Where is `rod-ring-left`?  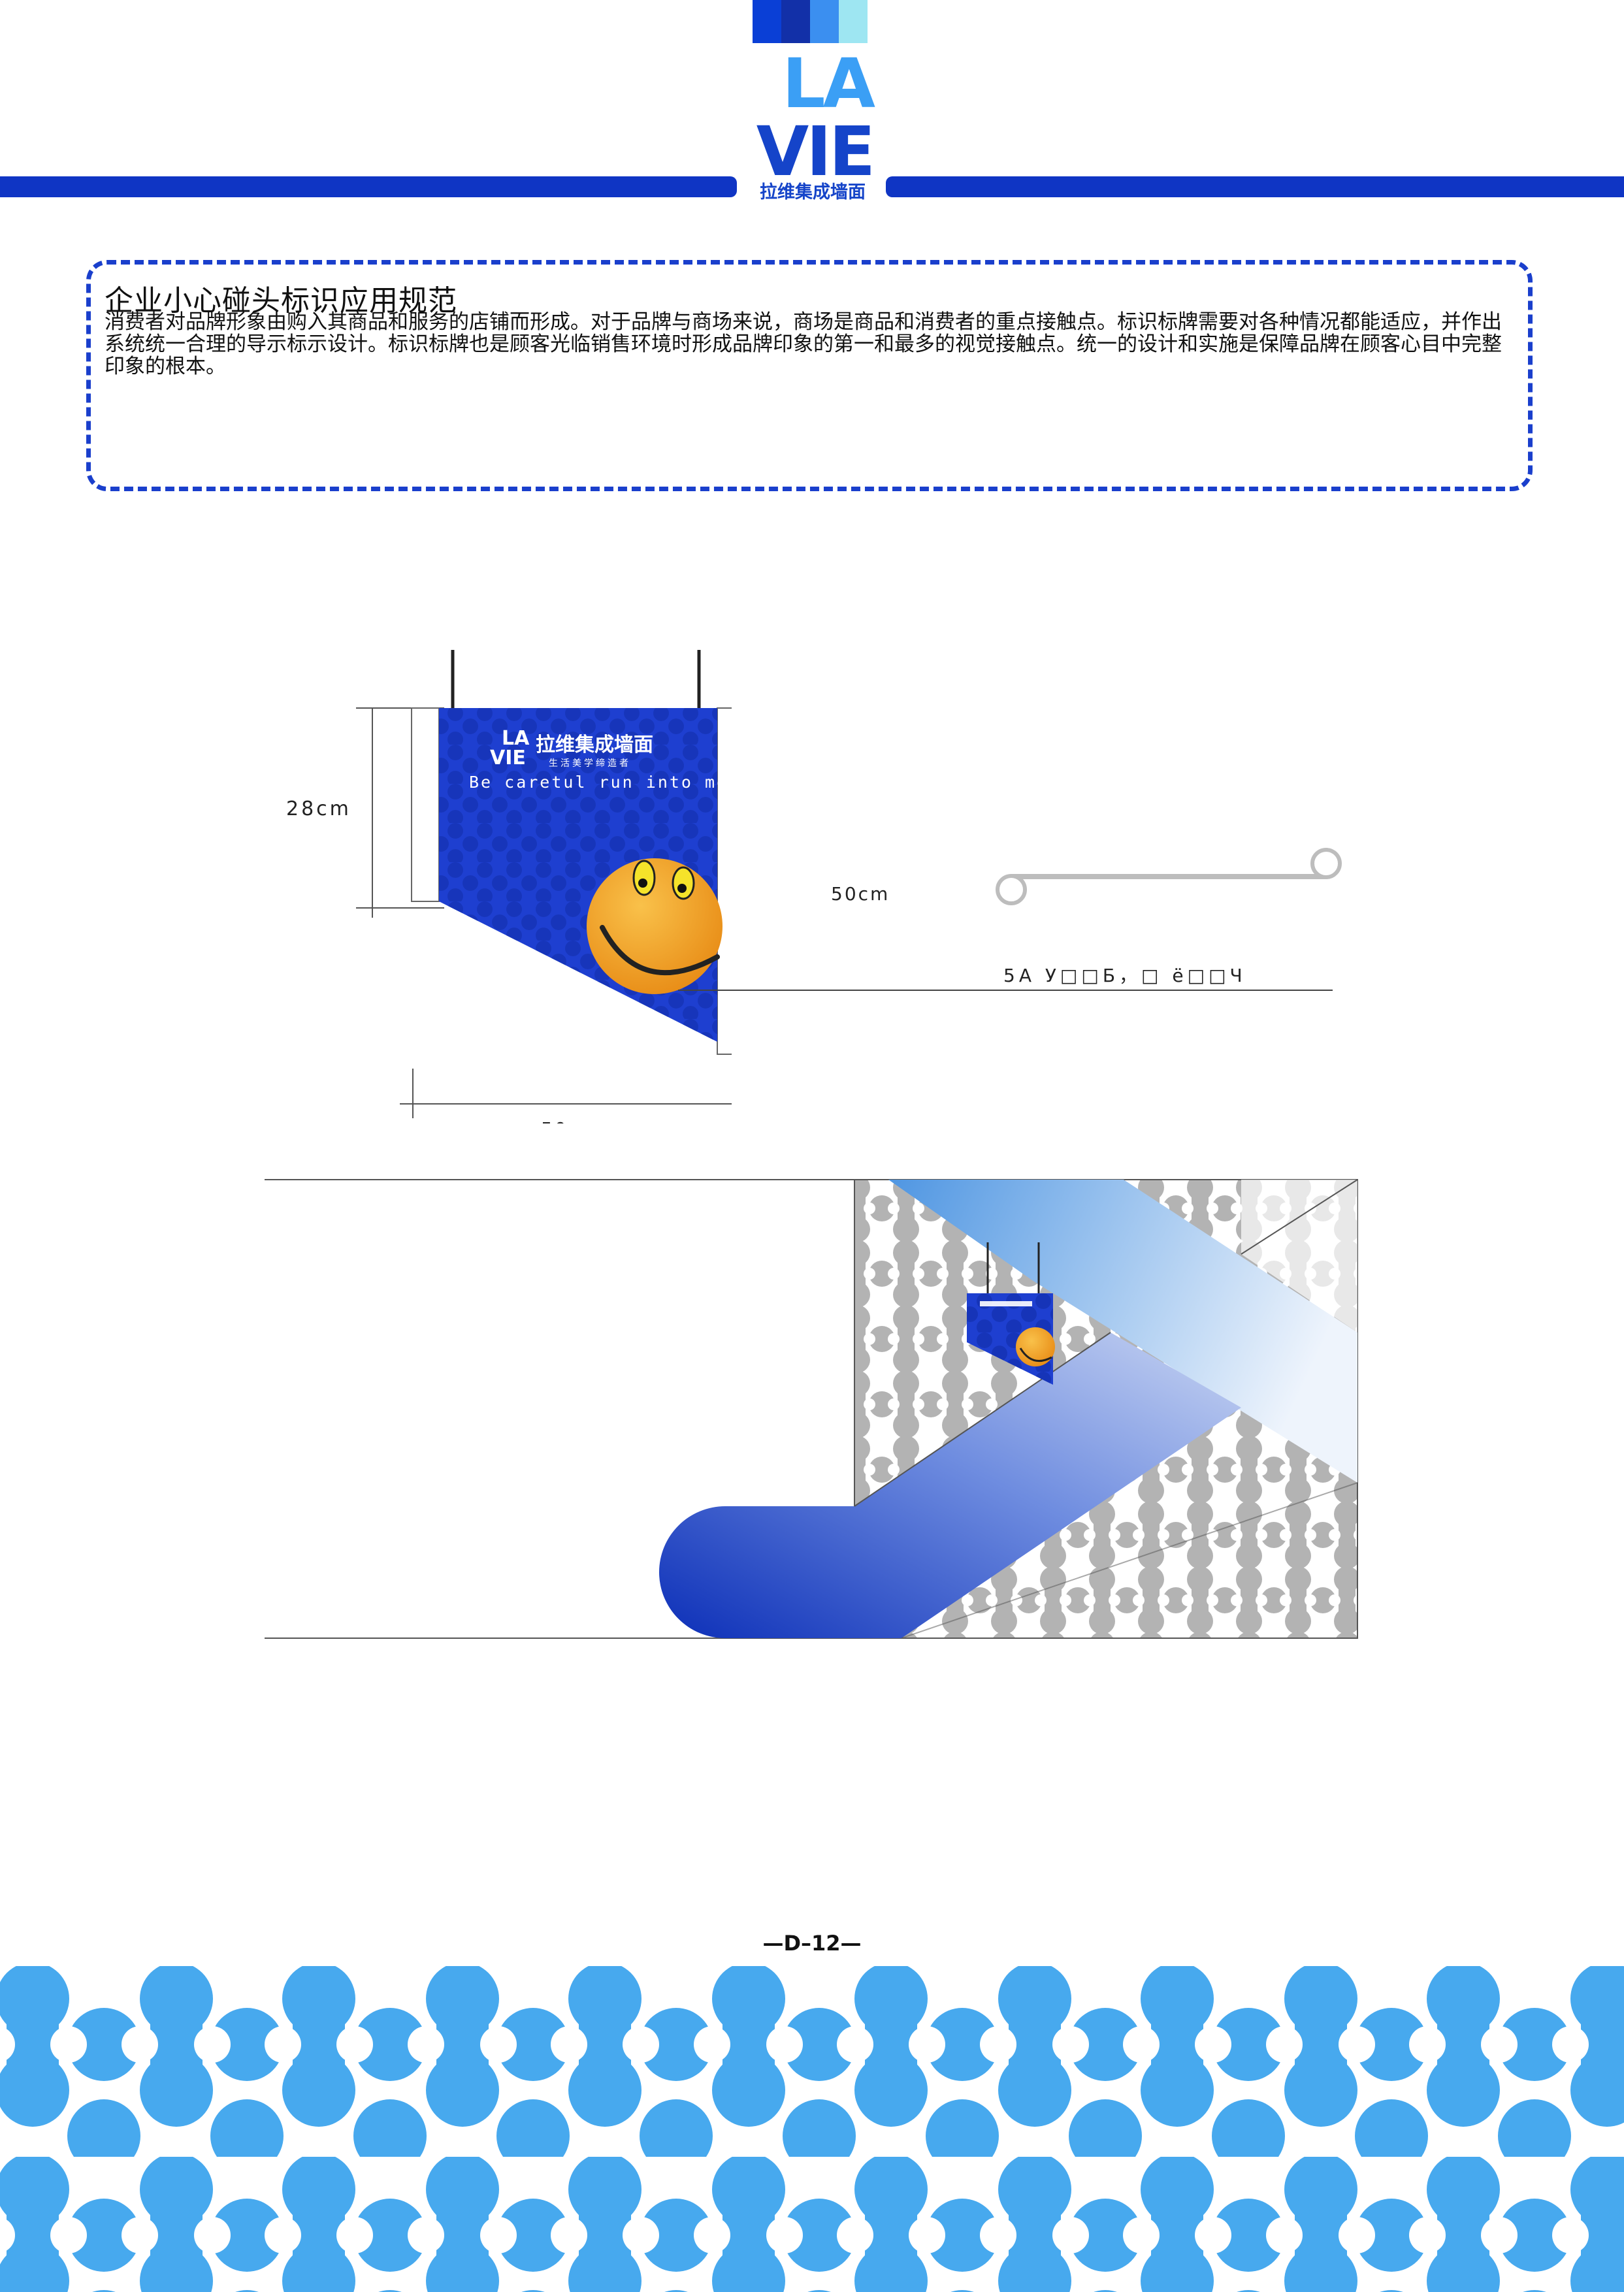
rod-ring-left is located at coordinates (1011, 890).